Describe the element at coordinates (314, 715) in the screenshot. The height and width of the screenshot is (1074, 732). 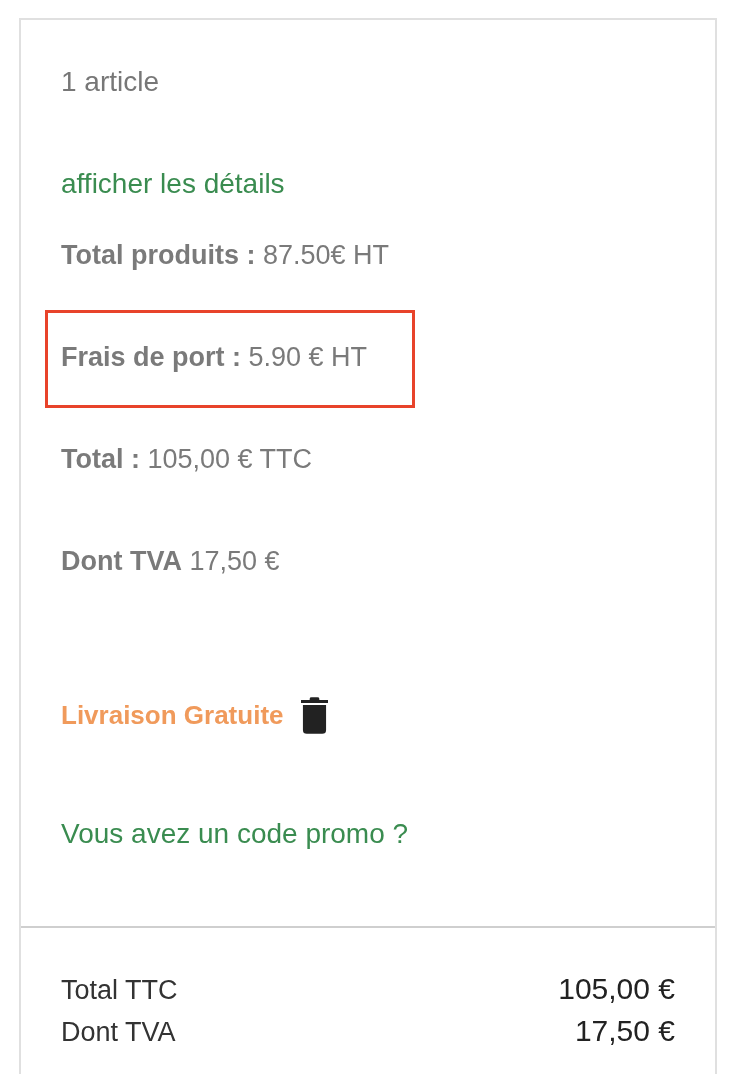
I see `trash-icon` at that location.